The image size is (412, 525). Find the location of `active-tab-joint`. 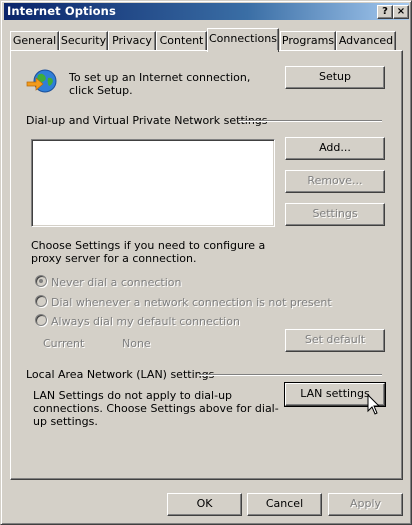

active-tab-joint is located at coordinates (243, 51).